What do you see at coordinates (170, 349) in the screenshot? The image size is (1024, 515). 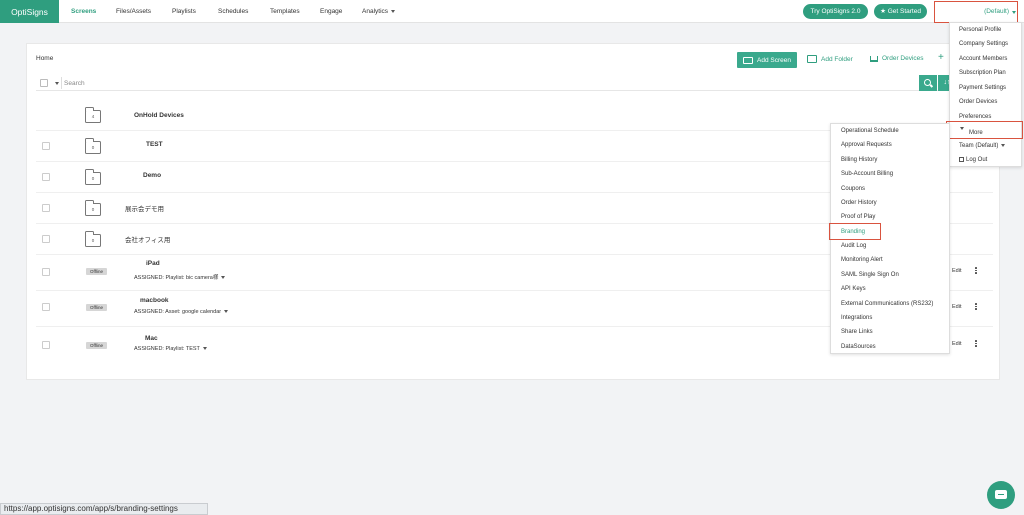 I see `assigned-content: ASSIGNED: Playlist: TEST` at bounding box center [170, 349].